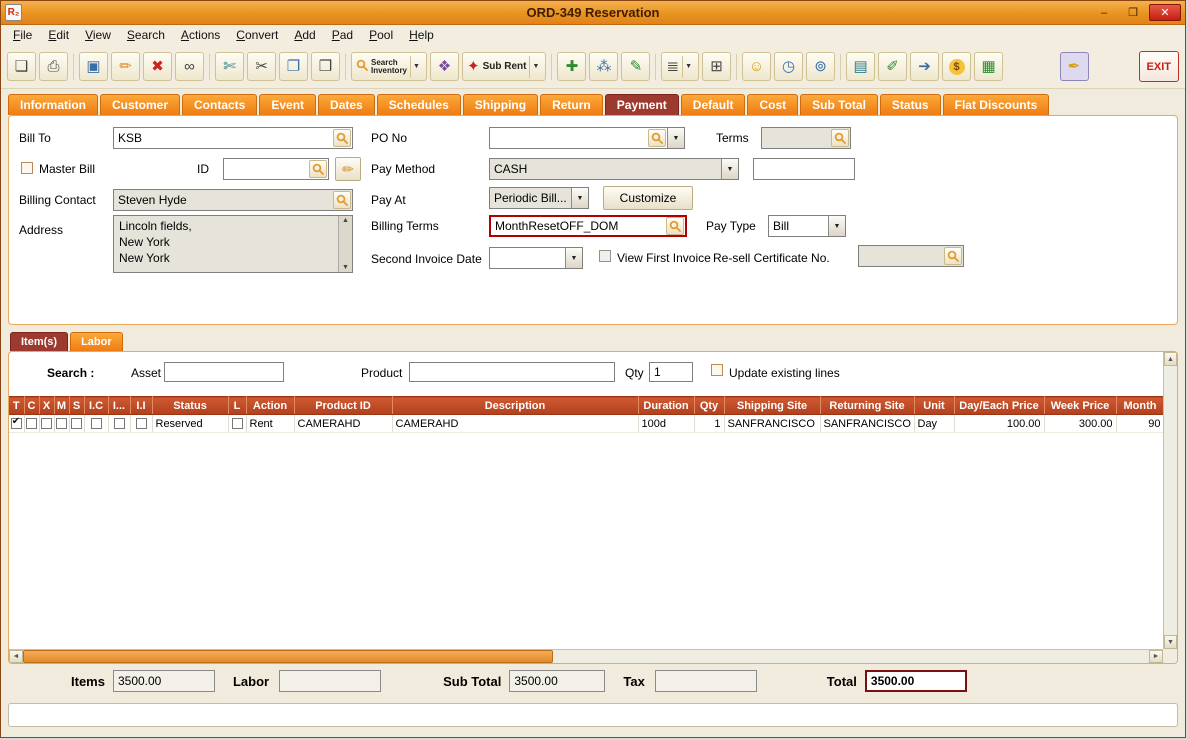  Describe the element at coordinates (989, 66) in the screenshot. I see `inventory-button: ▦` at that location.